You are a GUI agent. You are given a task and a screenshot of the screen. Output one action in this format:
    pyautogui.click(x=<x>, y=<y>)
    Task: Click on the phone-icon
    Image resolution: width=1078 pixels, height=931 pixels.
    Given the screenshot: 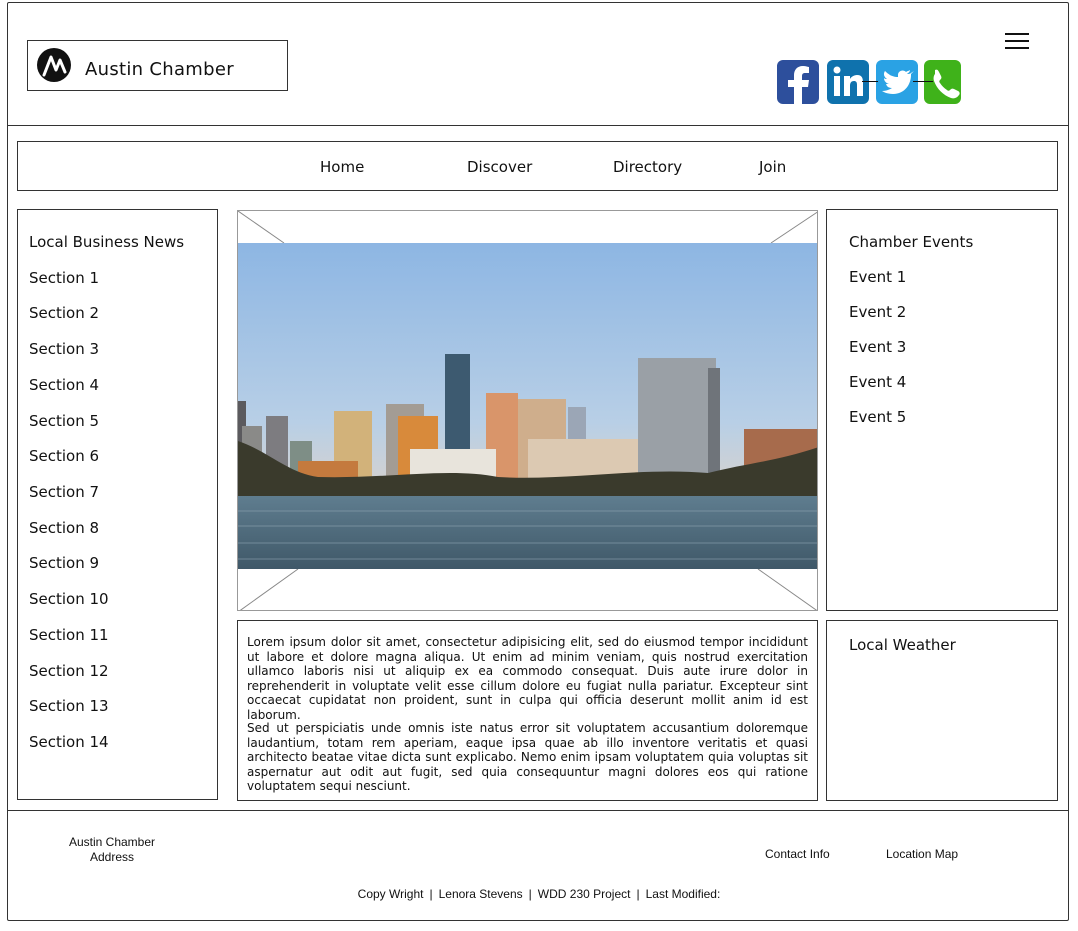 What is the action you would take?
    pyautogui.click(x=945, y=82)
    